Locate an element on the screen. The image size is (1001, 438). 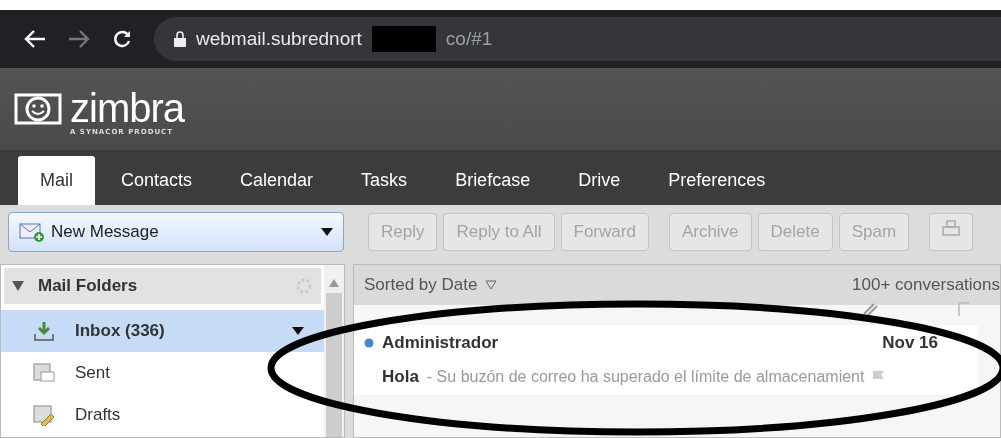
forward-icon is located at coordinates (79, 39).